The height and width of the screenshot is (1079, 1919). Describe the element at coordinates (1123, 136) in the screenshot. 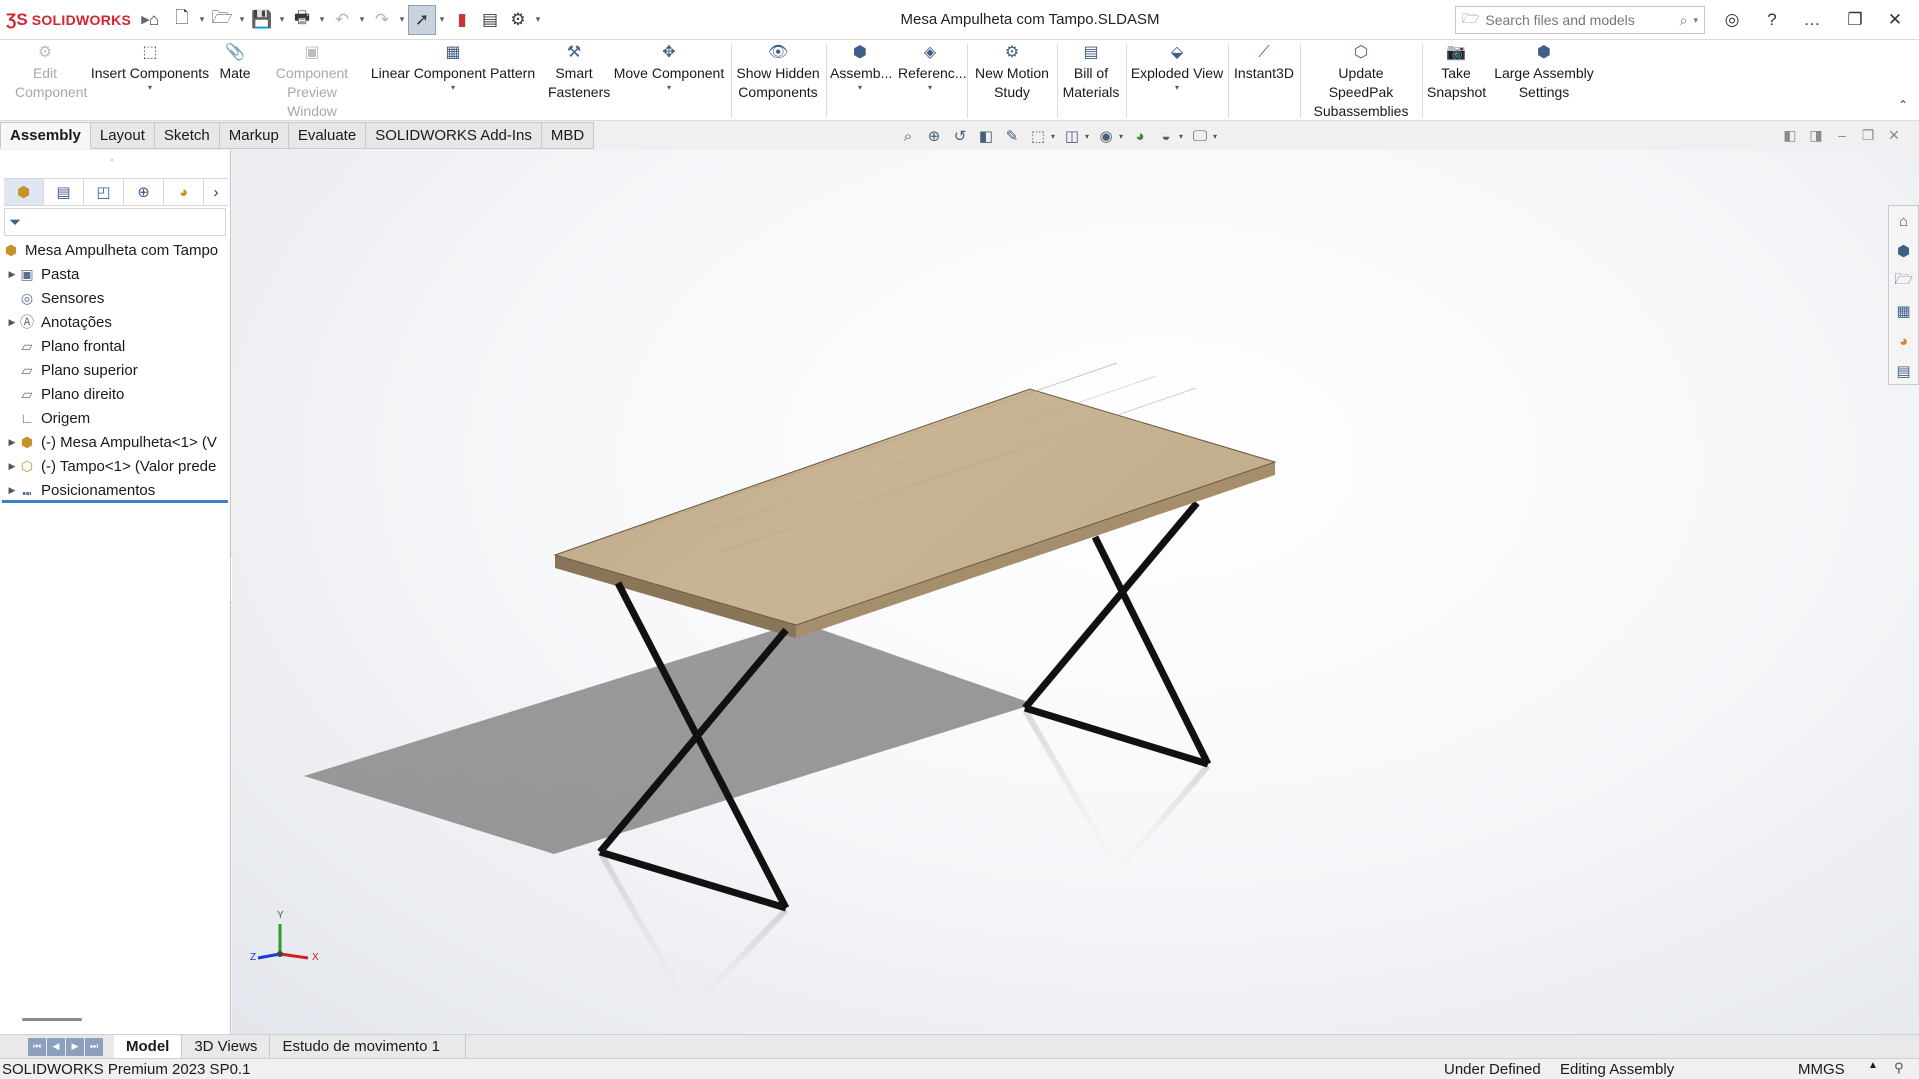

I see `hide-show-caret-icon: ▾` at that location.